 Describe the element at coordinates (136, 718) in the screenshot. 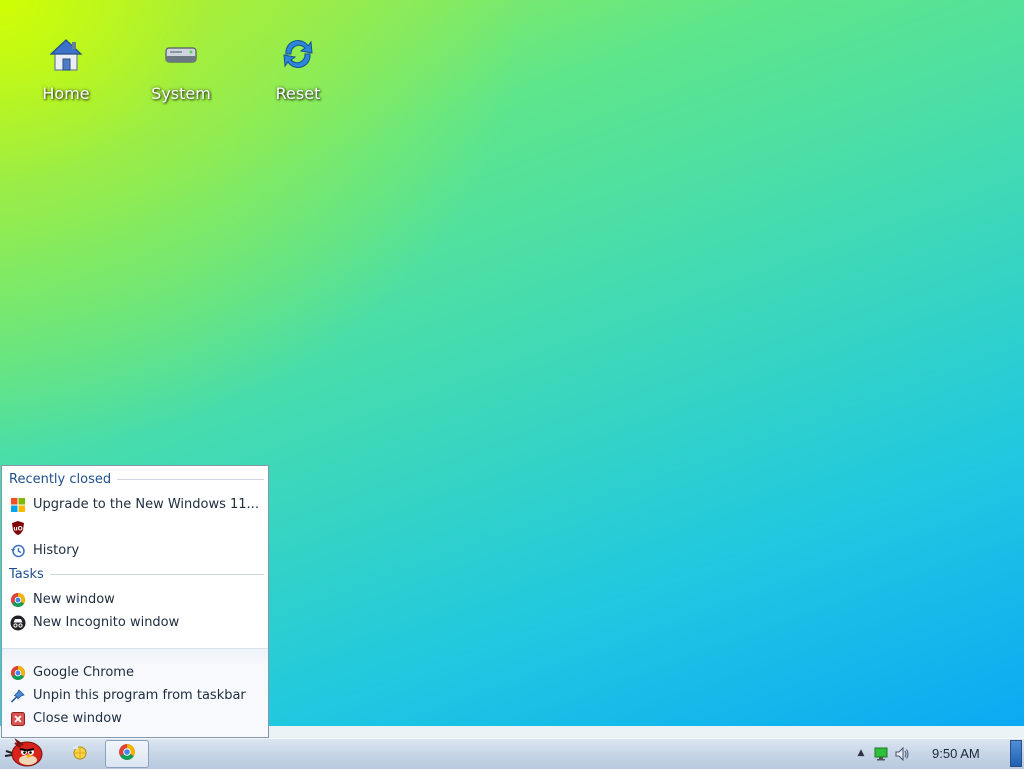

I see `footer-item-close-window: Close window` at that location.